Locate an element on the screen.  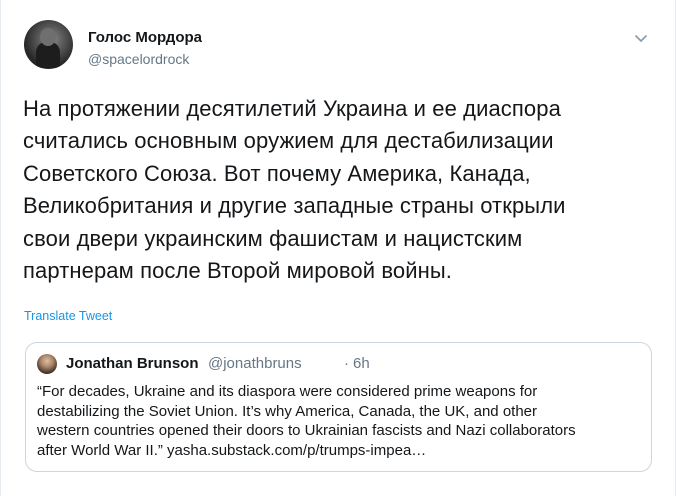
translate-tweet-link: Translate Tweet is located at coordinates (68, 316).